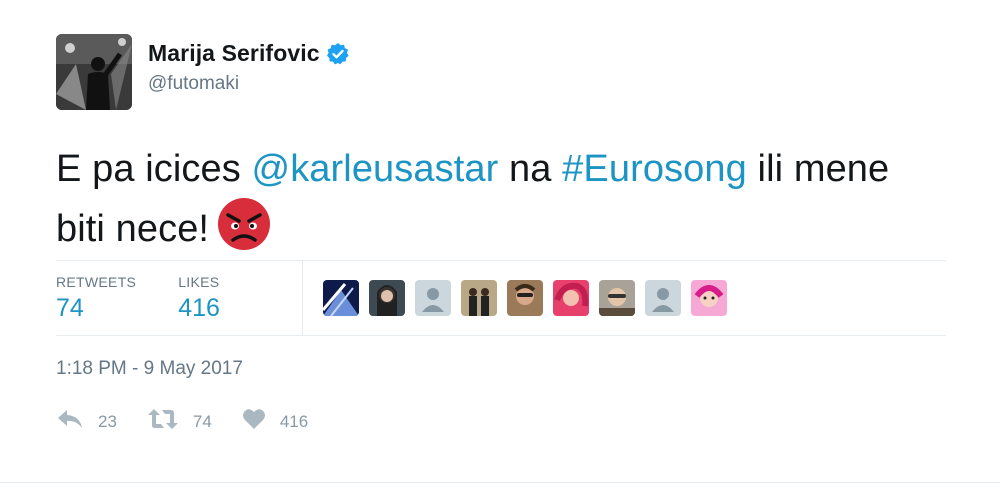 The width and height of the screenshot is (1000, 488). I want to click on reply-count: 23, so click(107, 421).